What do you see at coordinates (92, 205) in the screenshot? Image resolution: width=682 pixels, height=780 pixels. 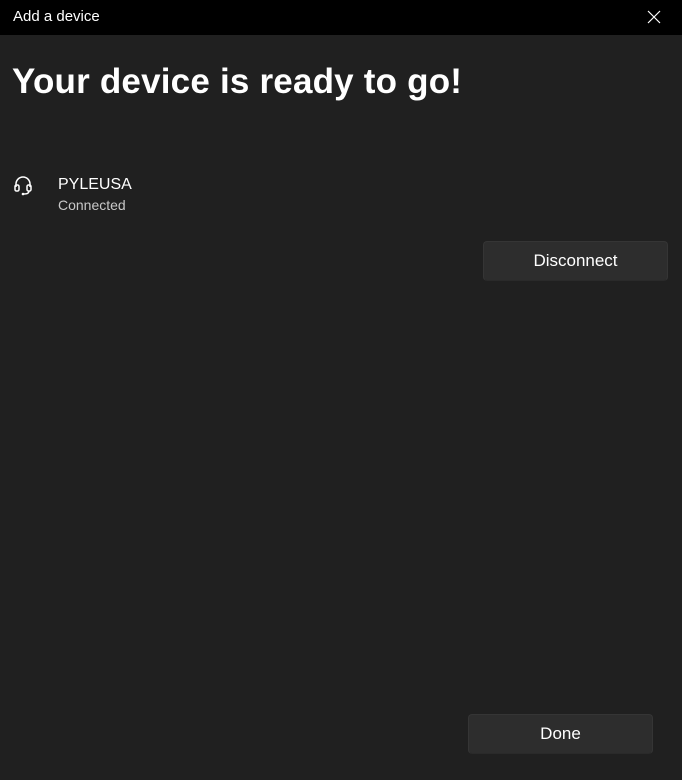 I see `device-status: Connected` at bounding box center [92, 205].